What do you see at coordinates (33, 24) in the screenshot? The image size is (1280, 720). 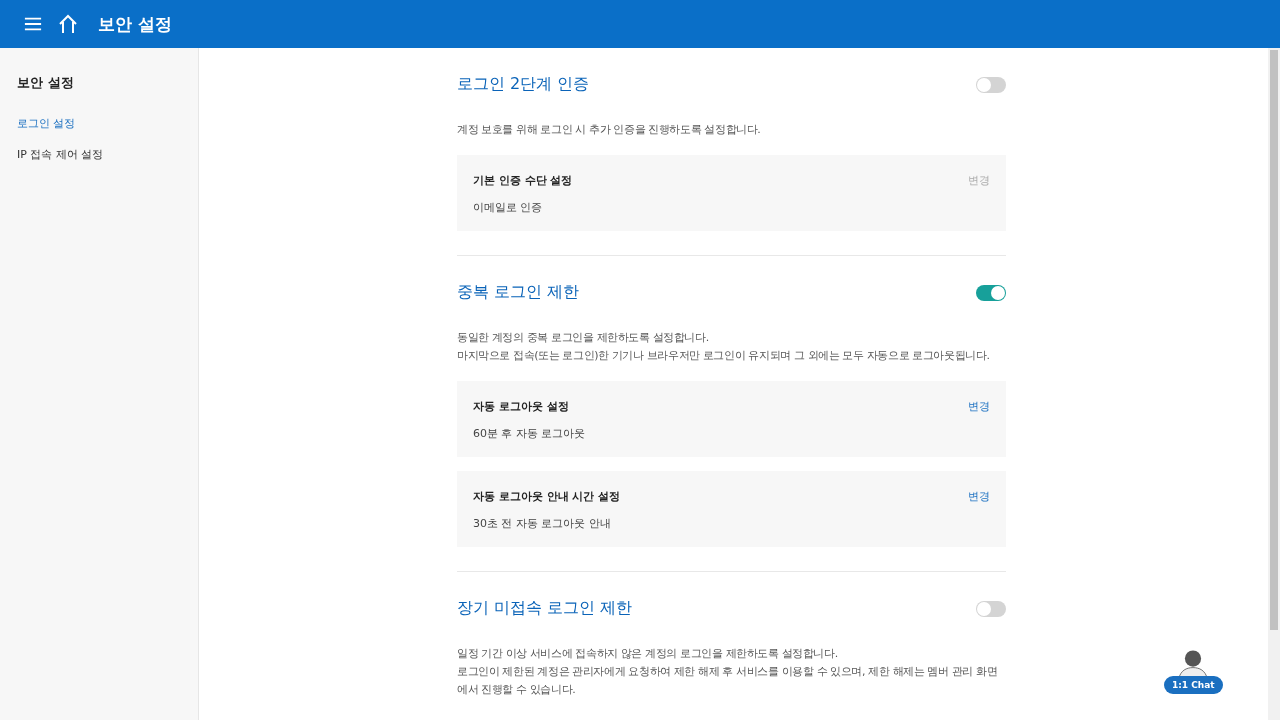 I see `menu-icon` at bounding box center [33, 24].